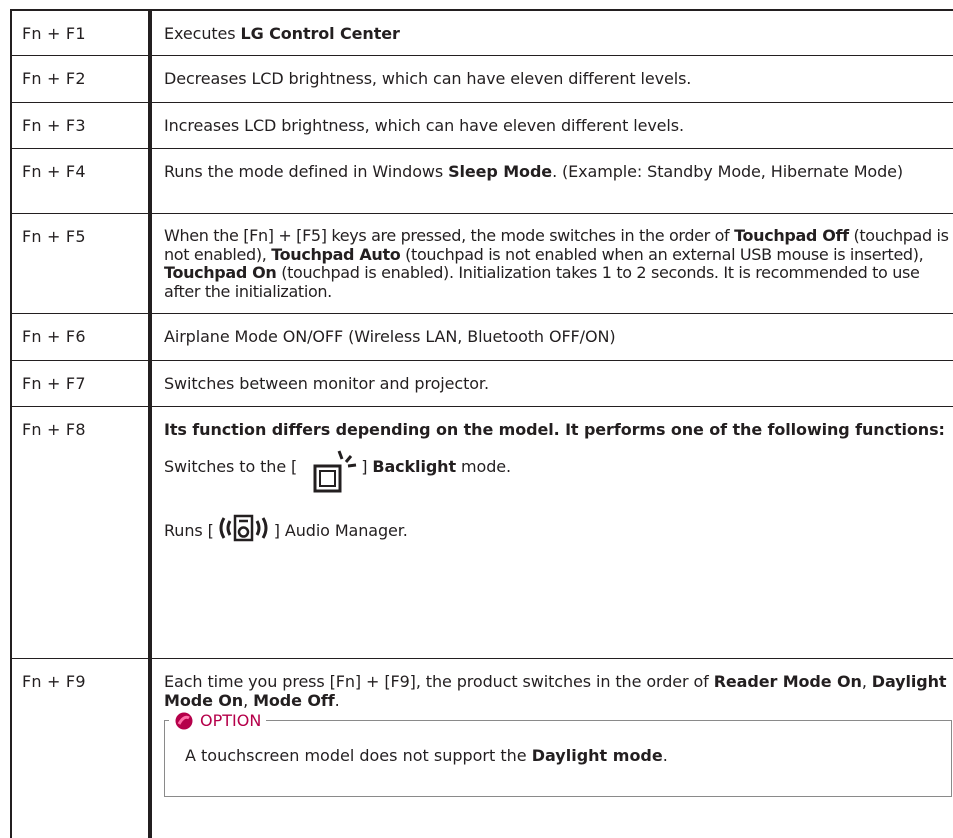 The width and height of the screenshot is (953, 838). I want to click on backlight-line: Switches to the [ ] Backlight mode., so click(556, 477).